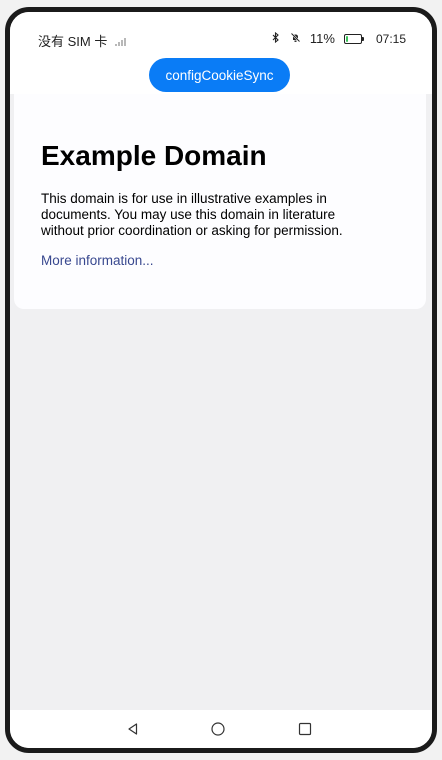 This screenshot has width=442, height=760. Describe the element at coordinates (296, 39) in the screenshot. I see `mute-icon` at that location.